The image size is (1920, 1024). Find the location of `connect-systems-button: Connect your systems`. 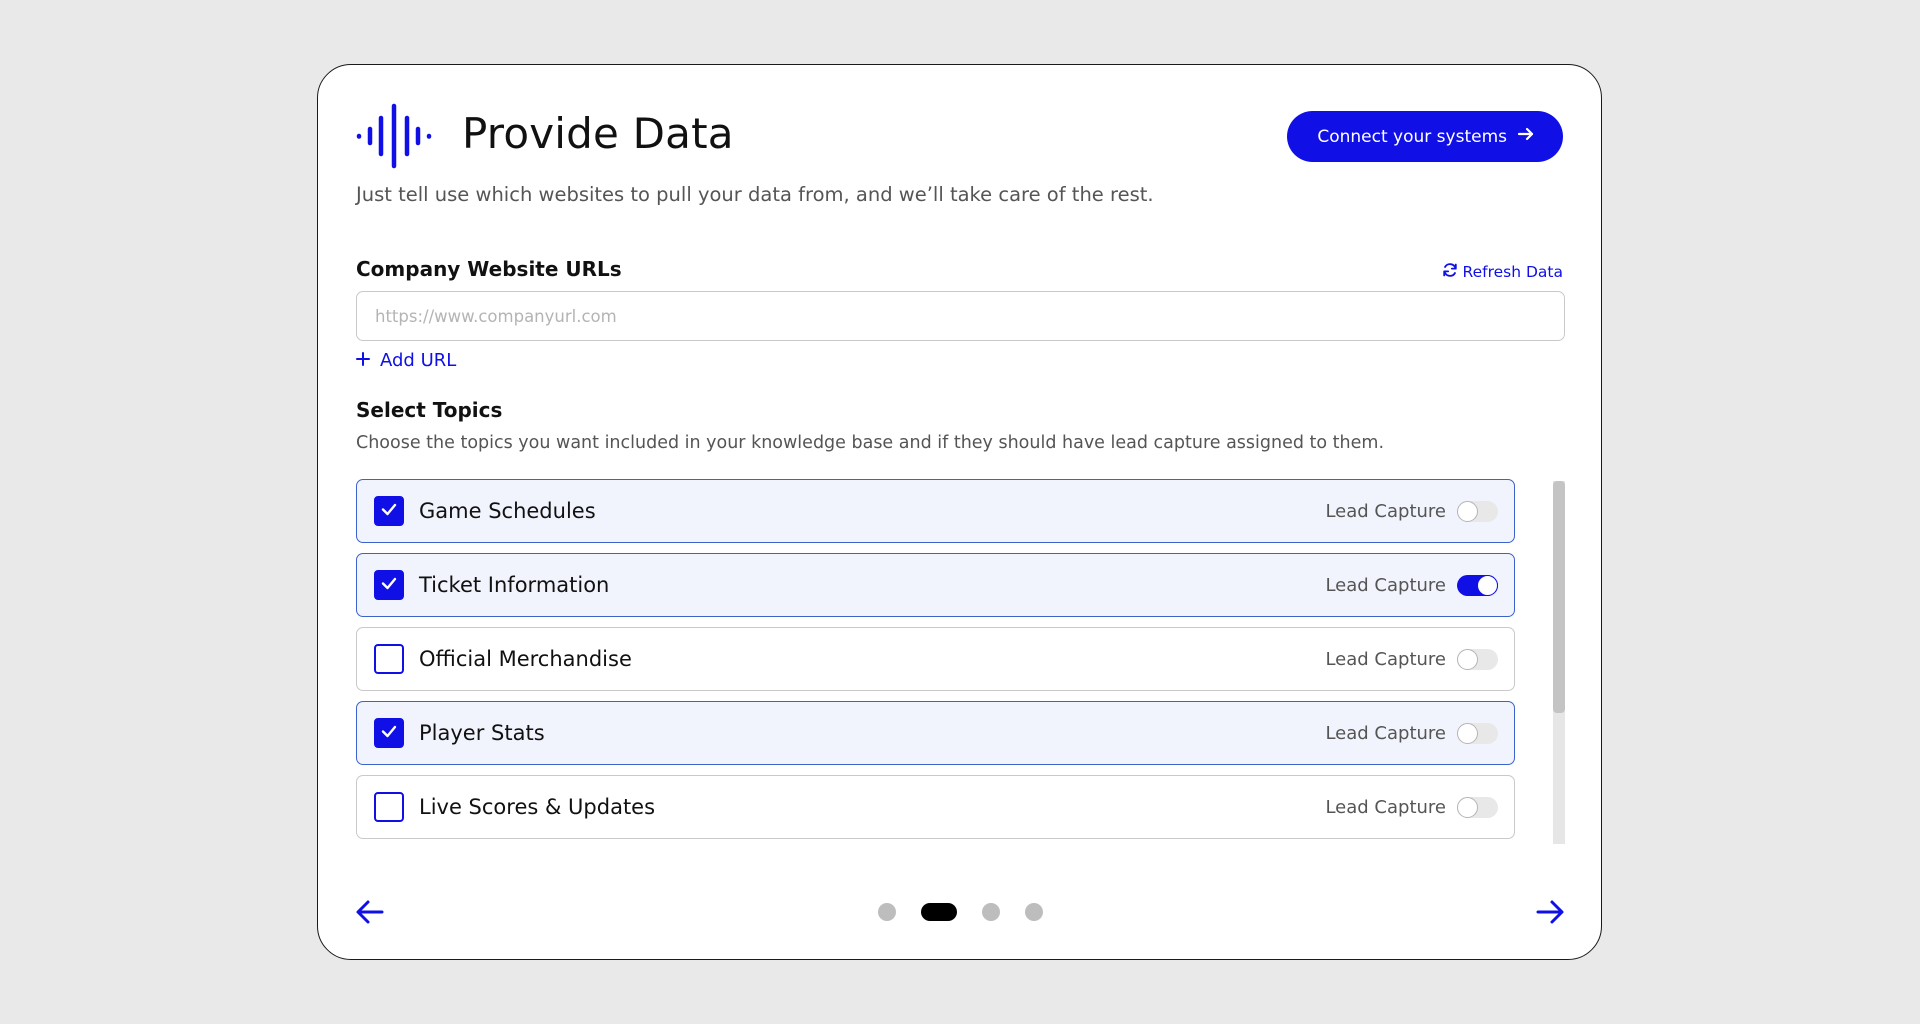

connect-systems-button: Connect your systems is located at coordinates (1425, 136).